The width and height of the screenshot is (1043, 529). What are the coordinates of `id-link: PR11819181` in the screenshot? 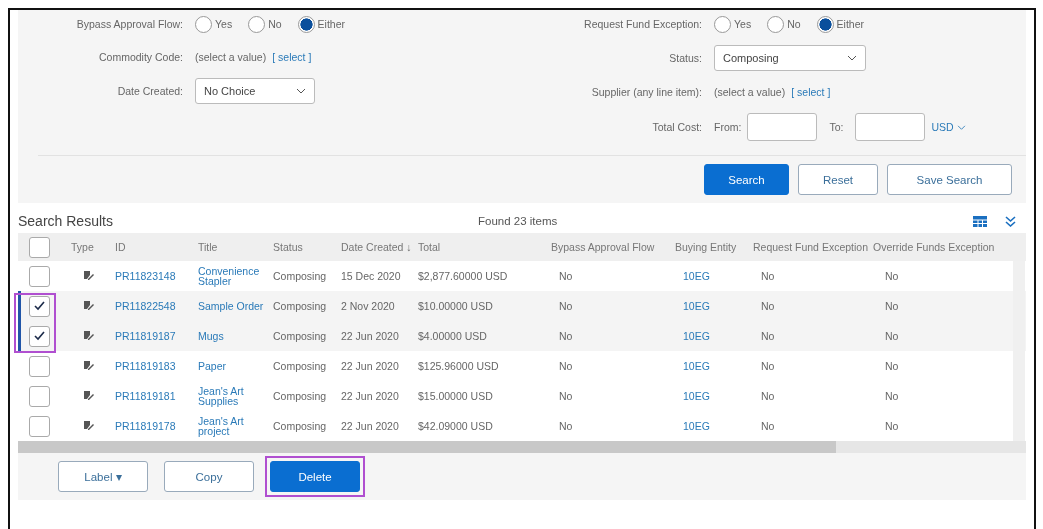 It's located at (156, 396).